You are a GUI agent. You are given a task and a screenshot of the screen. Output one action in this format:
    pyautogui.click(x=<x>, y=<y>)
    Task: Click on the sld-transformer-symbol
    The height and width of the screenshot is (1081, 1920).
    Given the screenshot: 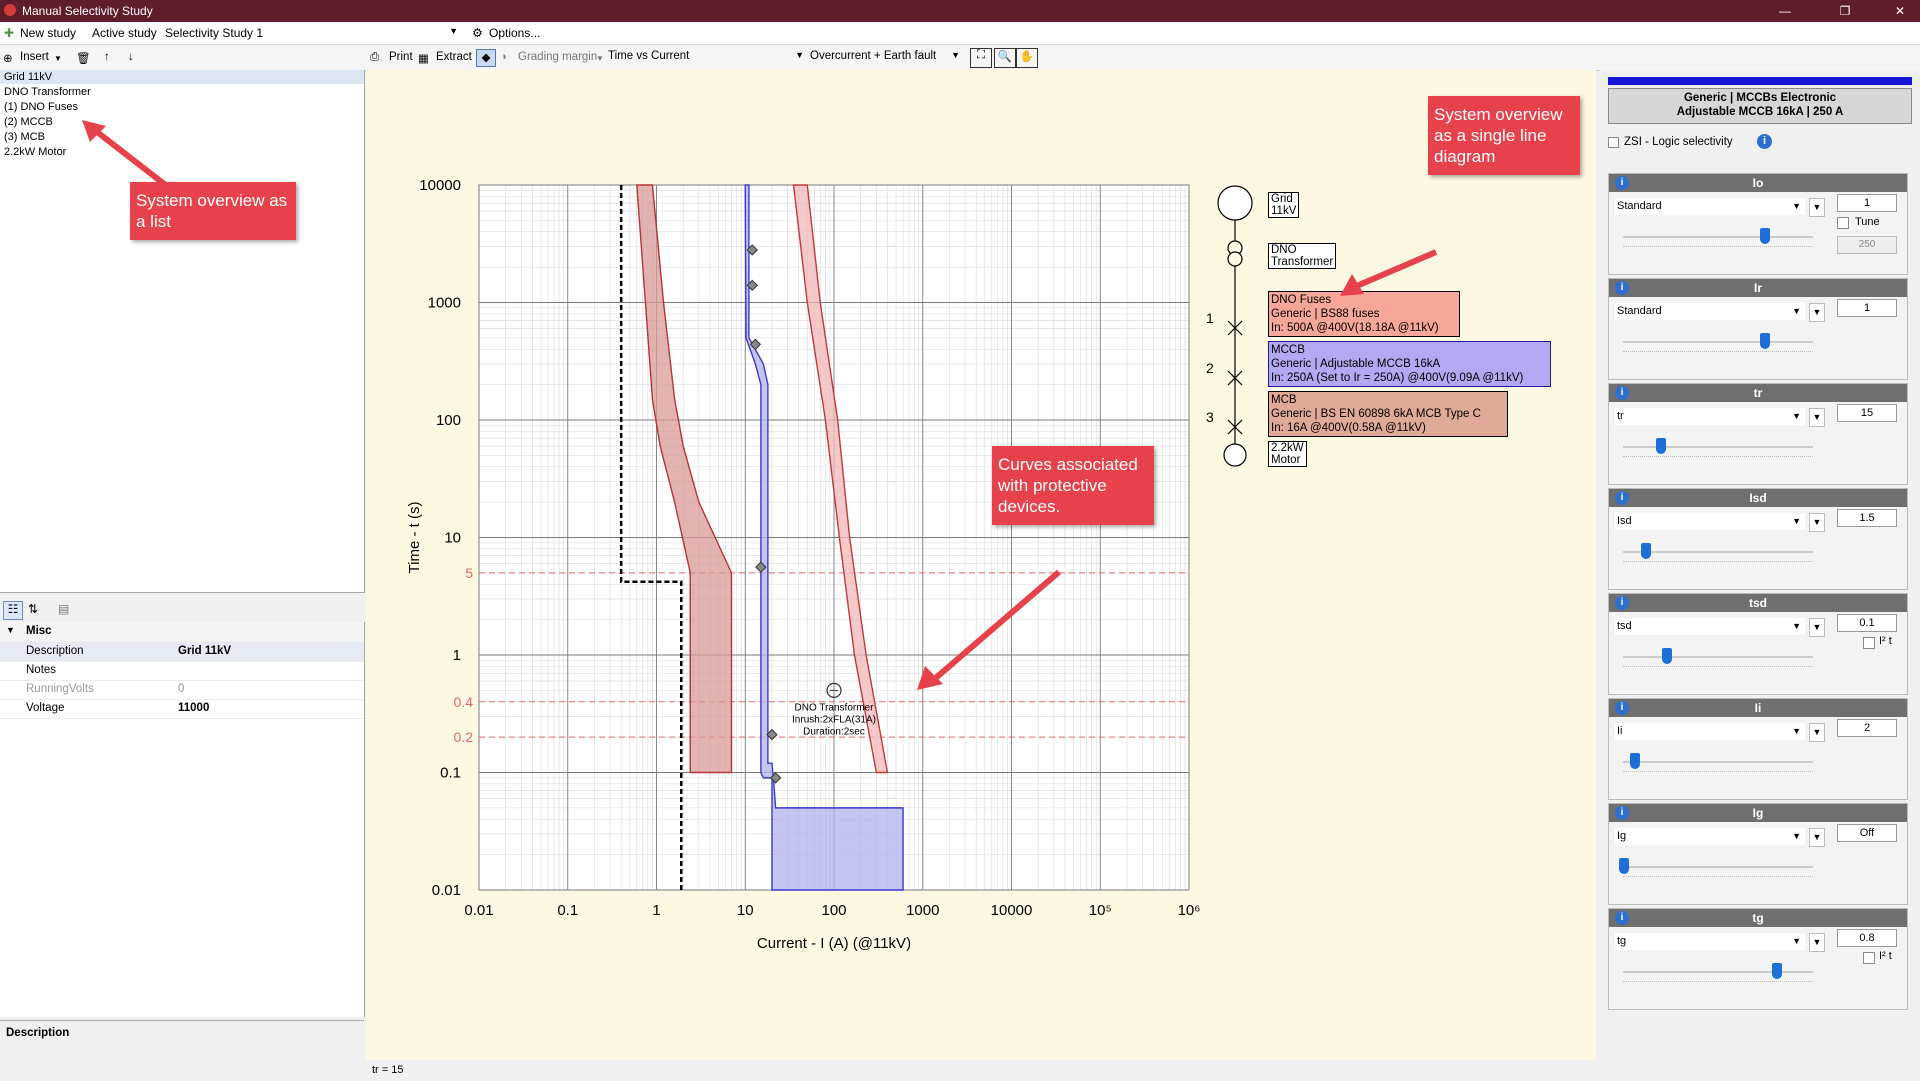 What is the action you would take?
    pyautogui.click(x=1235, y=259)
    